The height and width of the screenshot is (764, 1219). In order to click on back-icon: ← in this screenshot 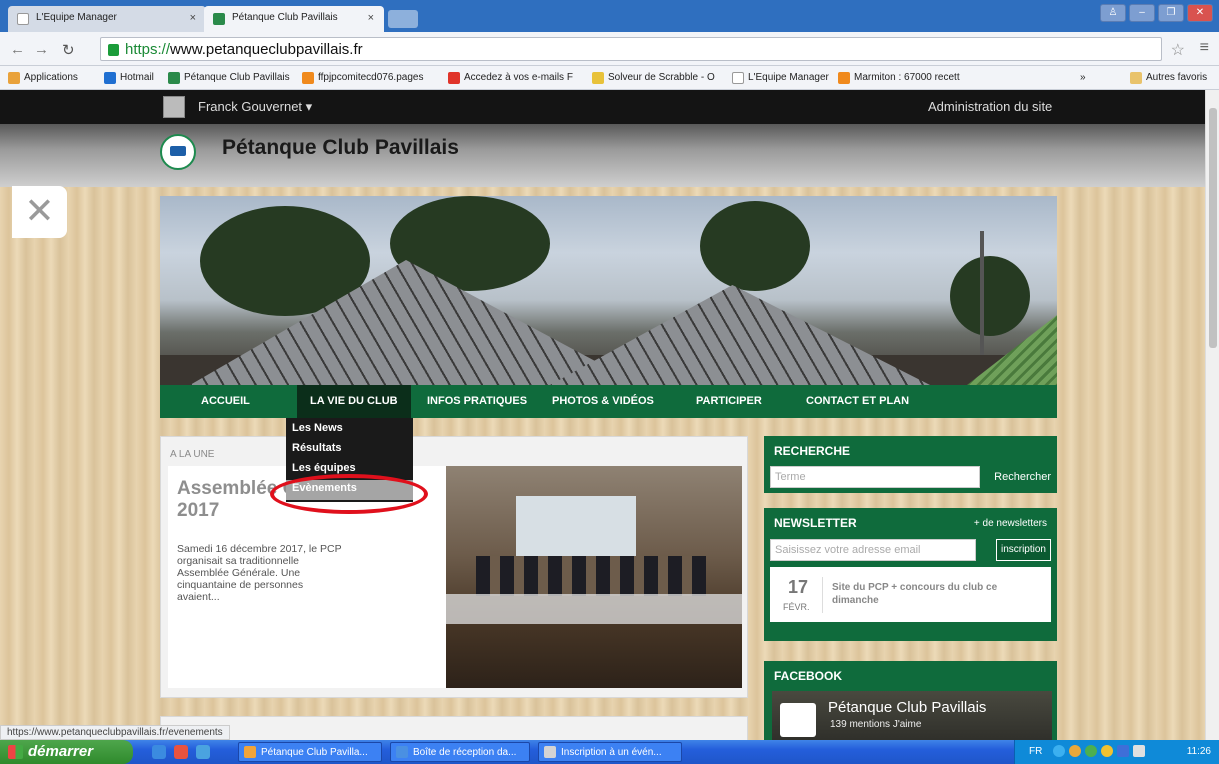, I will do `click(17, 49)`.